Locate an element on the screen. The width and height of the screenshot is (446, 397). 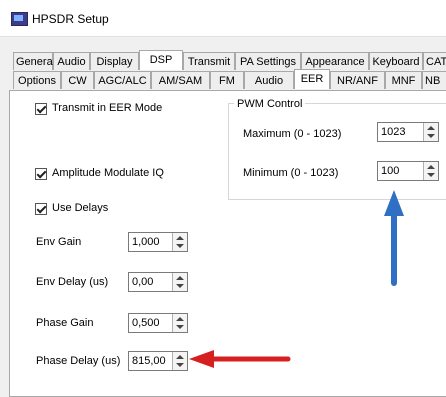
blue-arrow-icon is located at coordinates (394, 238).